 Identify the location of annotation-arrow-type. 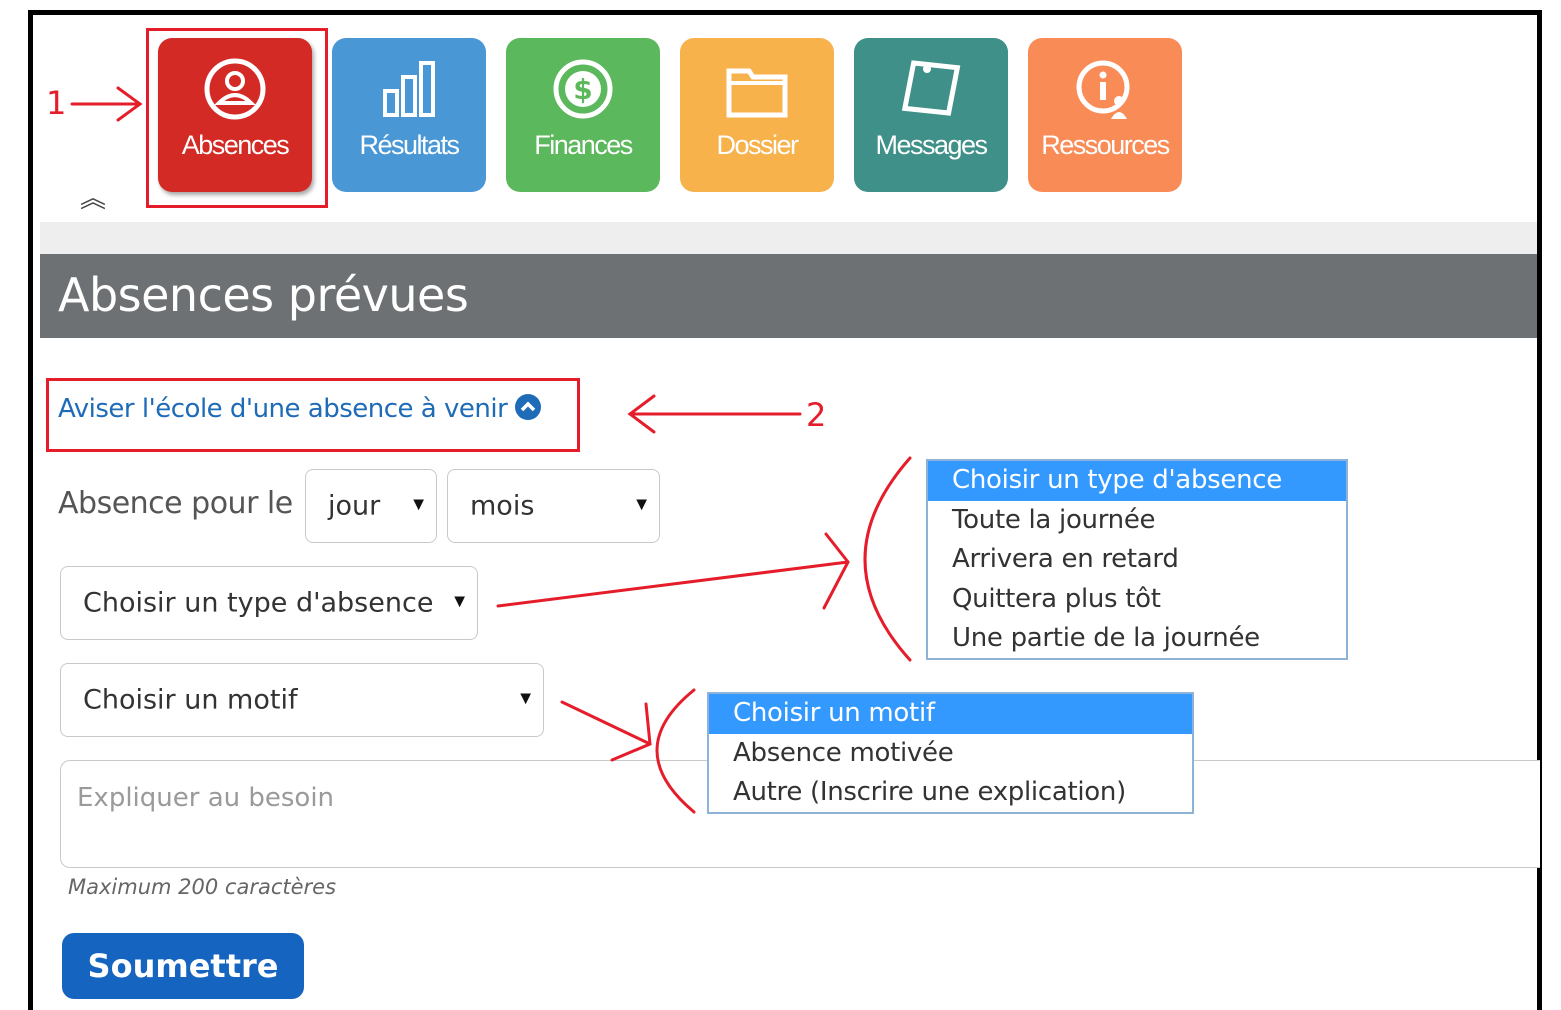
(673, 584).